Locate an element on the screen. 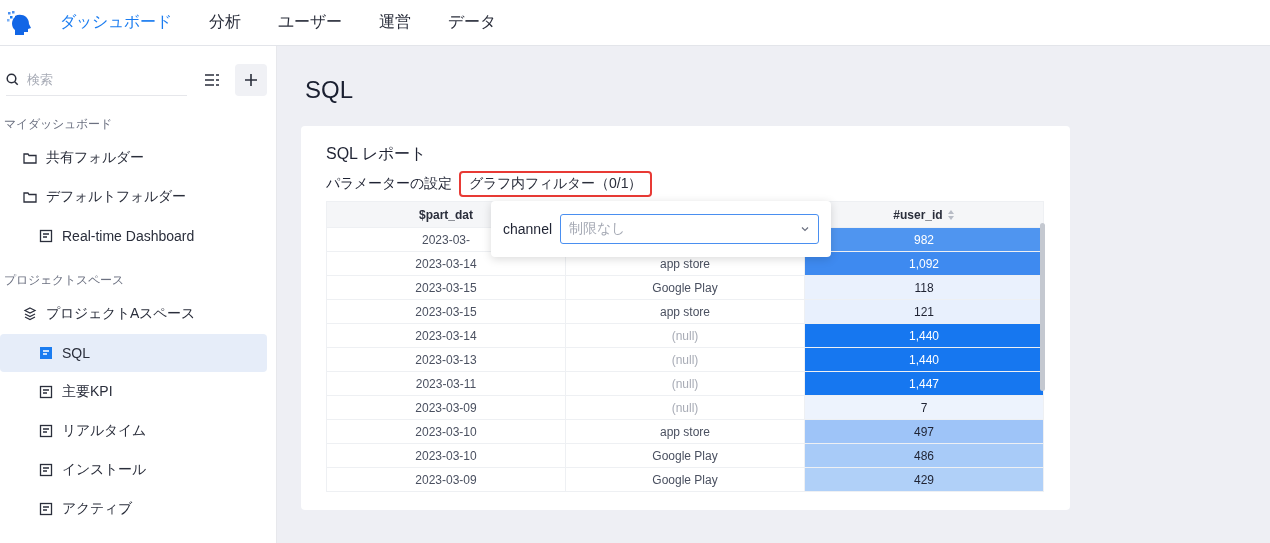 This screenshot has width=1270, height=543. heat-cell: 7 is located at coordinates (924, 407).